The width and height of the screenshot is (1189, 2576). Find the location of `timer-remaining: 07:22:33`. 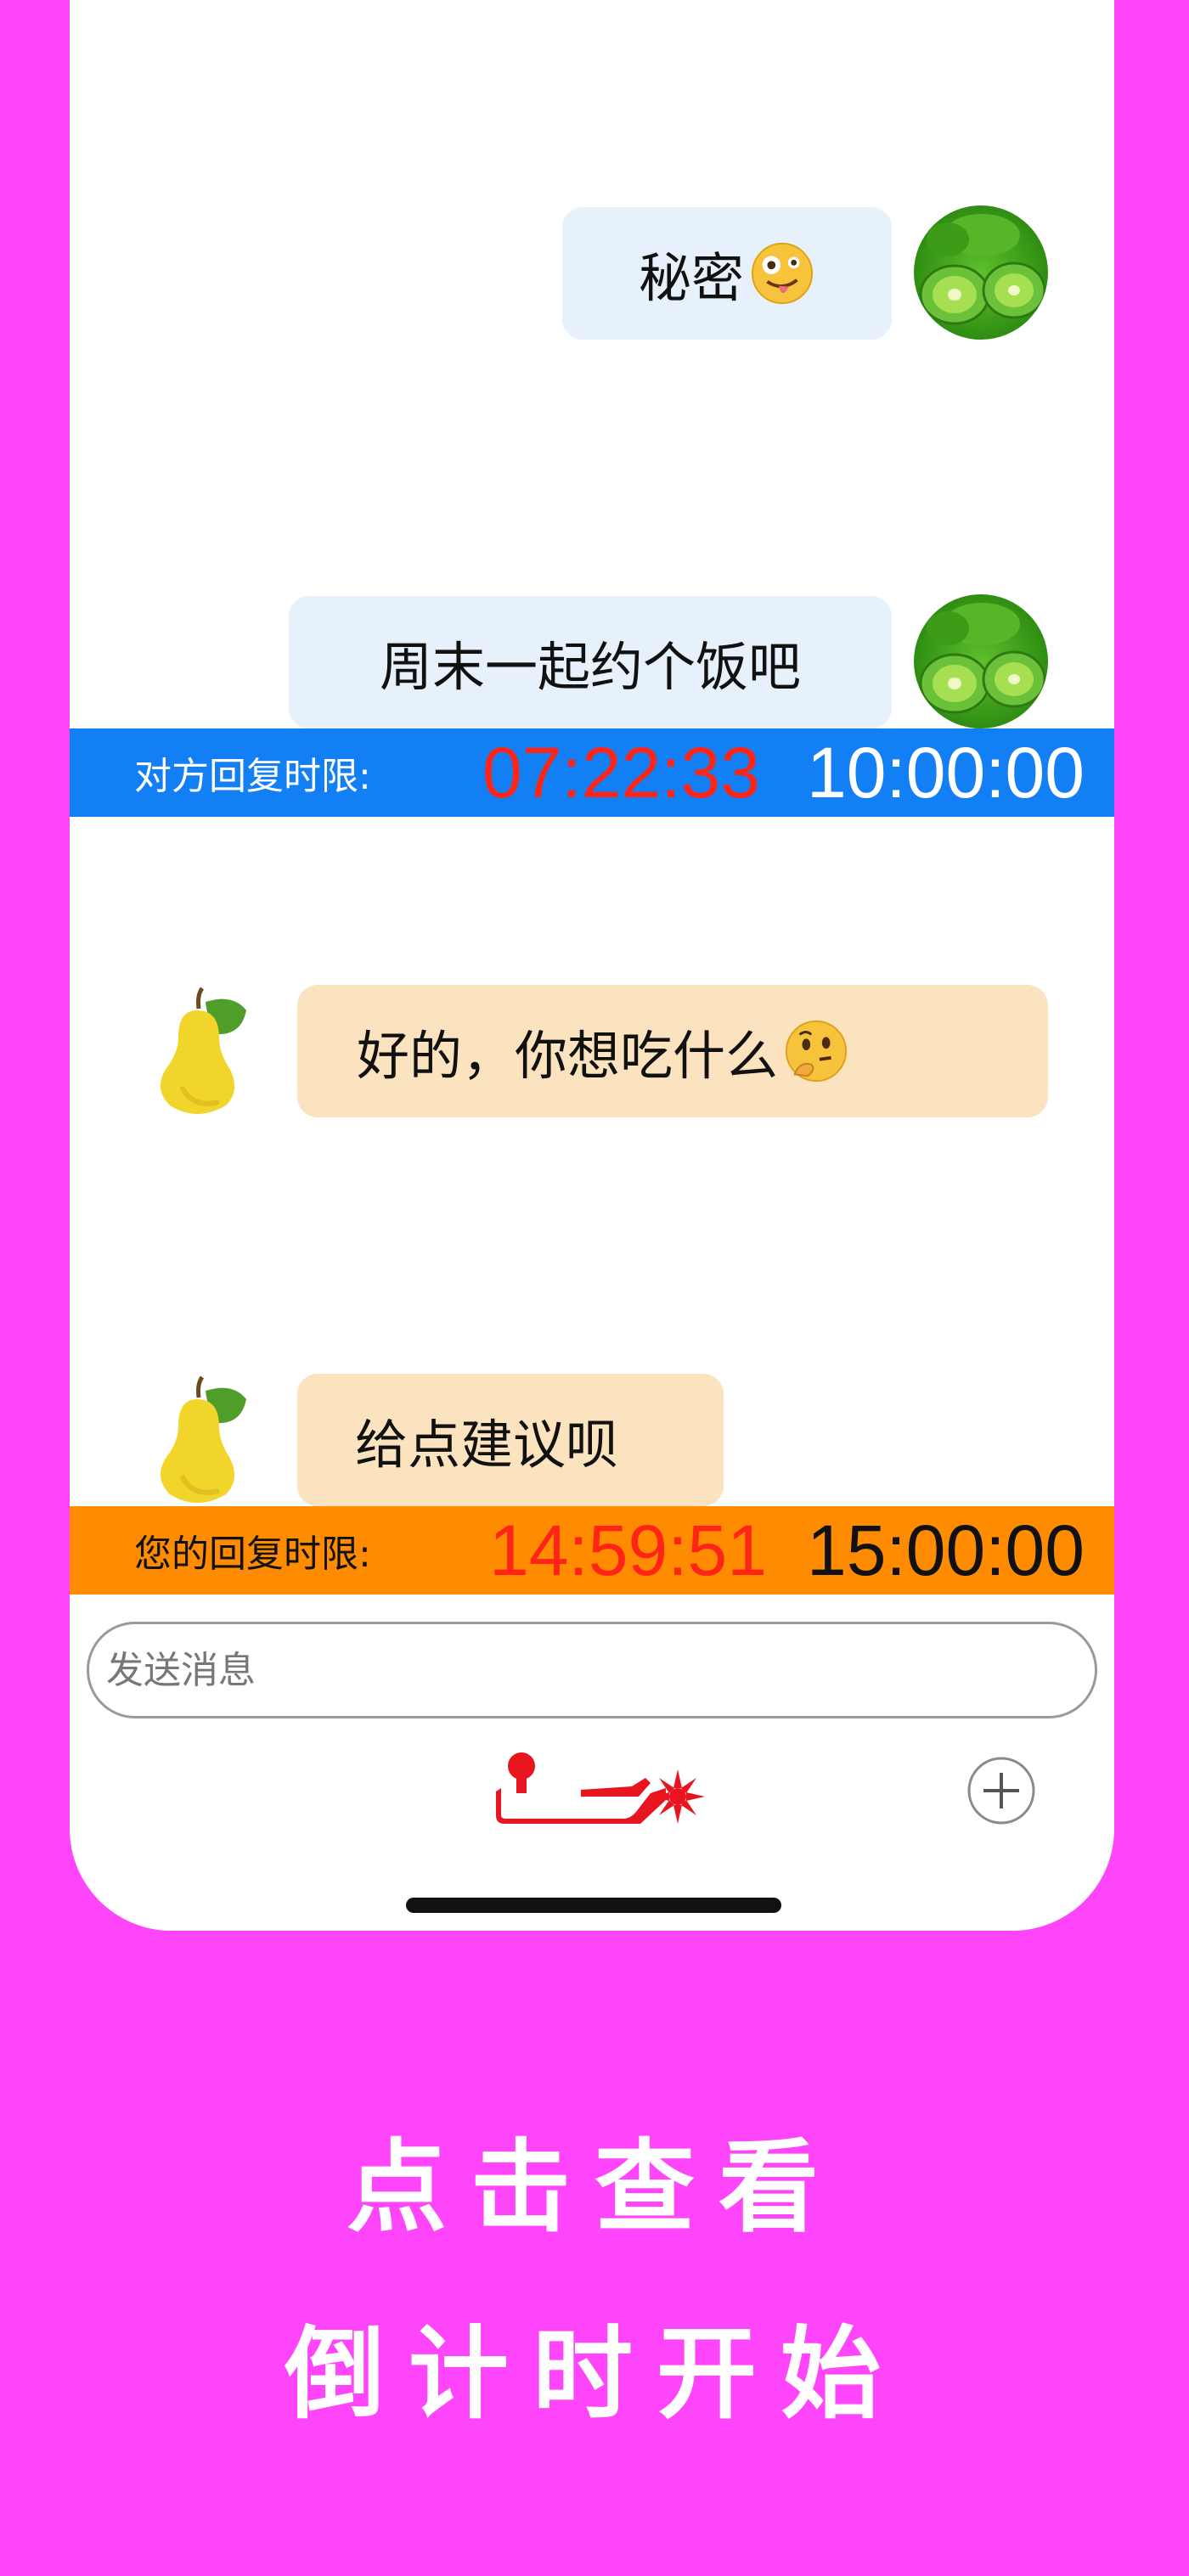

timer-remaining: 07:22:33 is located at coordinates (621, 772).